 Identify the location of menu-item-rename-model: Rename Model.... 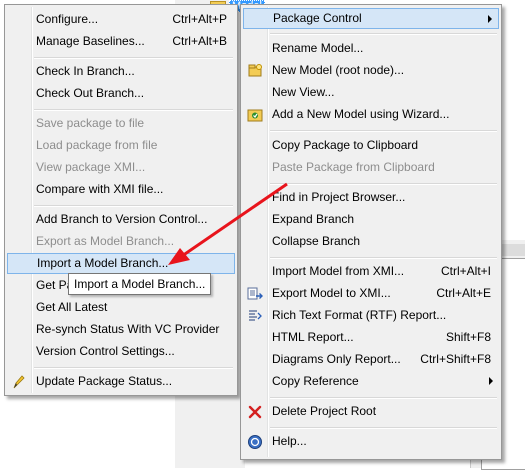
(371, 48).